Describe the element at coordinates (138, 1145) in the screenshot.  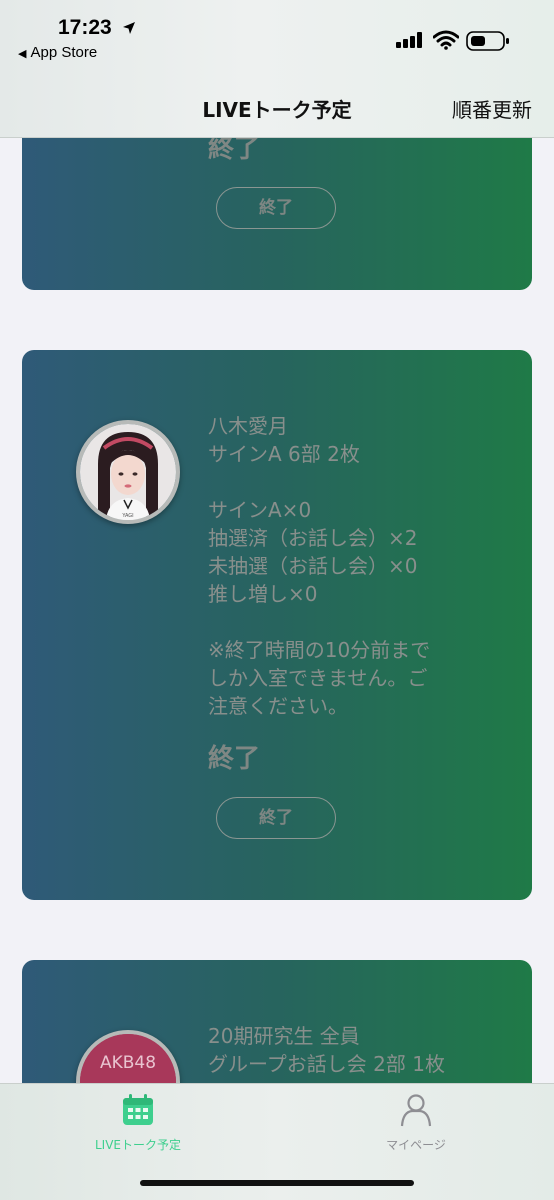
I see `tab-label: LIVEトーク予定` at that location.